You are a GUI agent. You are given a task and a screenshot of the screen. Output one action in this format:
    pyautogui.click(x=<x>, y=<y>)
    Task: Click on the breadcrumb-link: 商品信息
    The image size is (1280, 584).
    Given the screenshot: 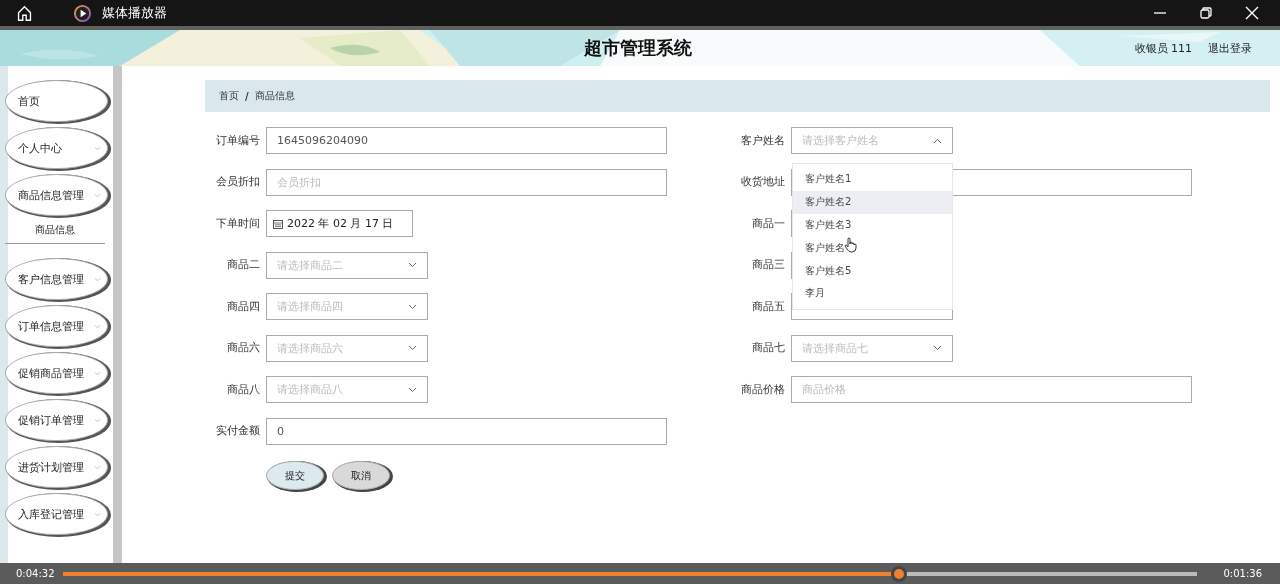 What is the action you would take?
    pyautogui.click(x=274, y=96)
    